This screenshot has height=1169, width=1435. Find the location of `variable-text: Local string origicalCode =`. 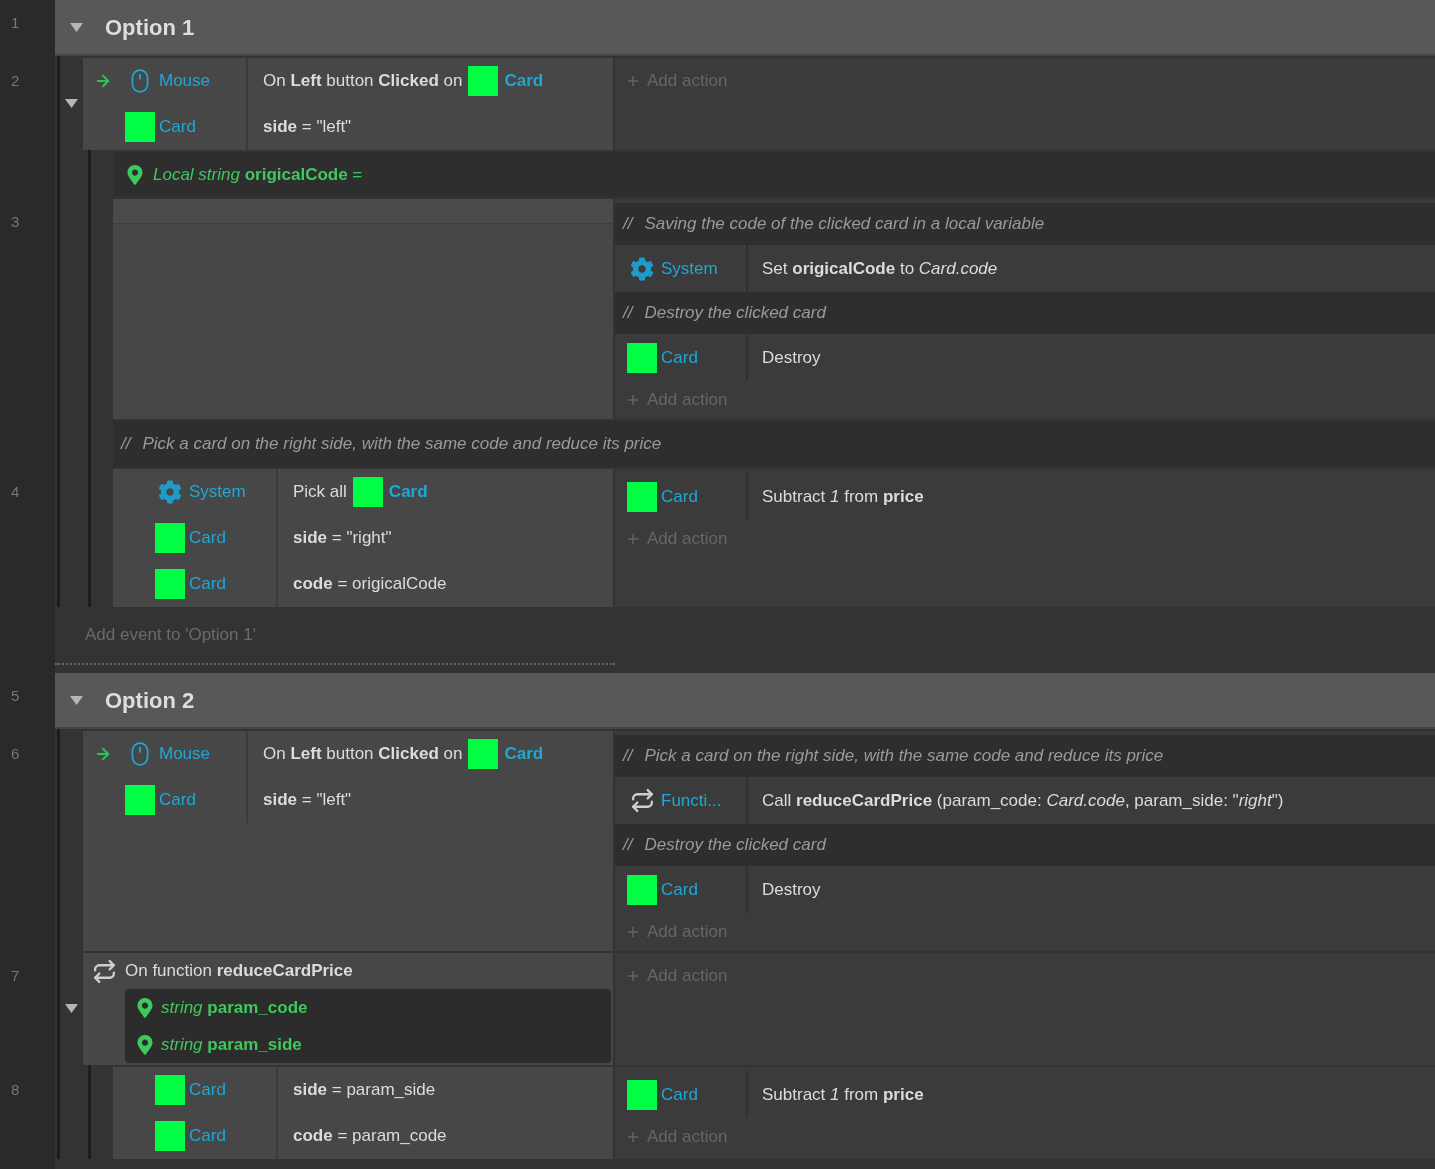

variable-text: Local string origicalCode = is located at coordinates (258, 174).